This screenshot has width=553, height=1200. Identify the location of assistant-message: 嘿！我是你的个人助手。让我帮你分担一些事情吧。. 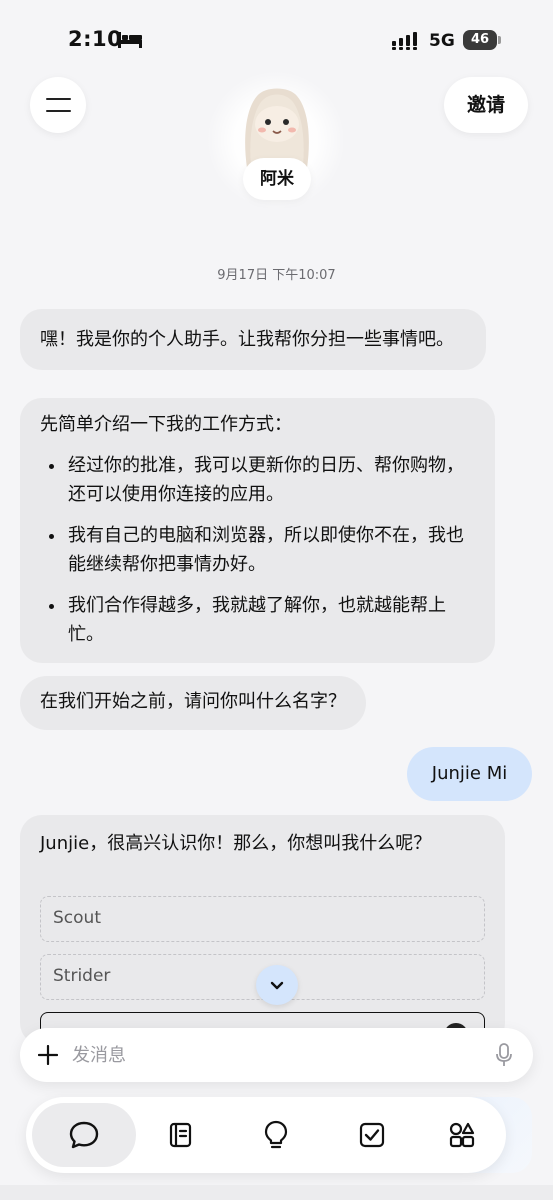
(253, 339).